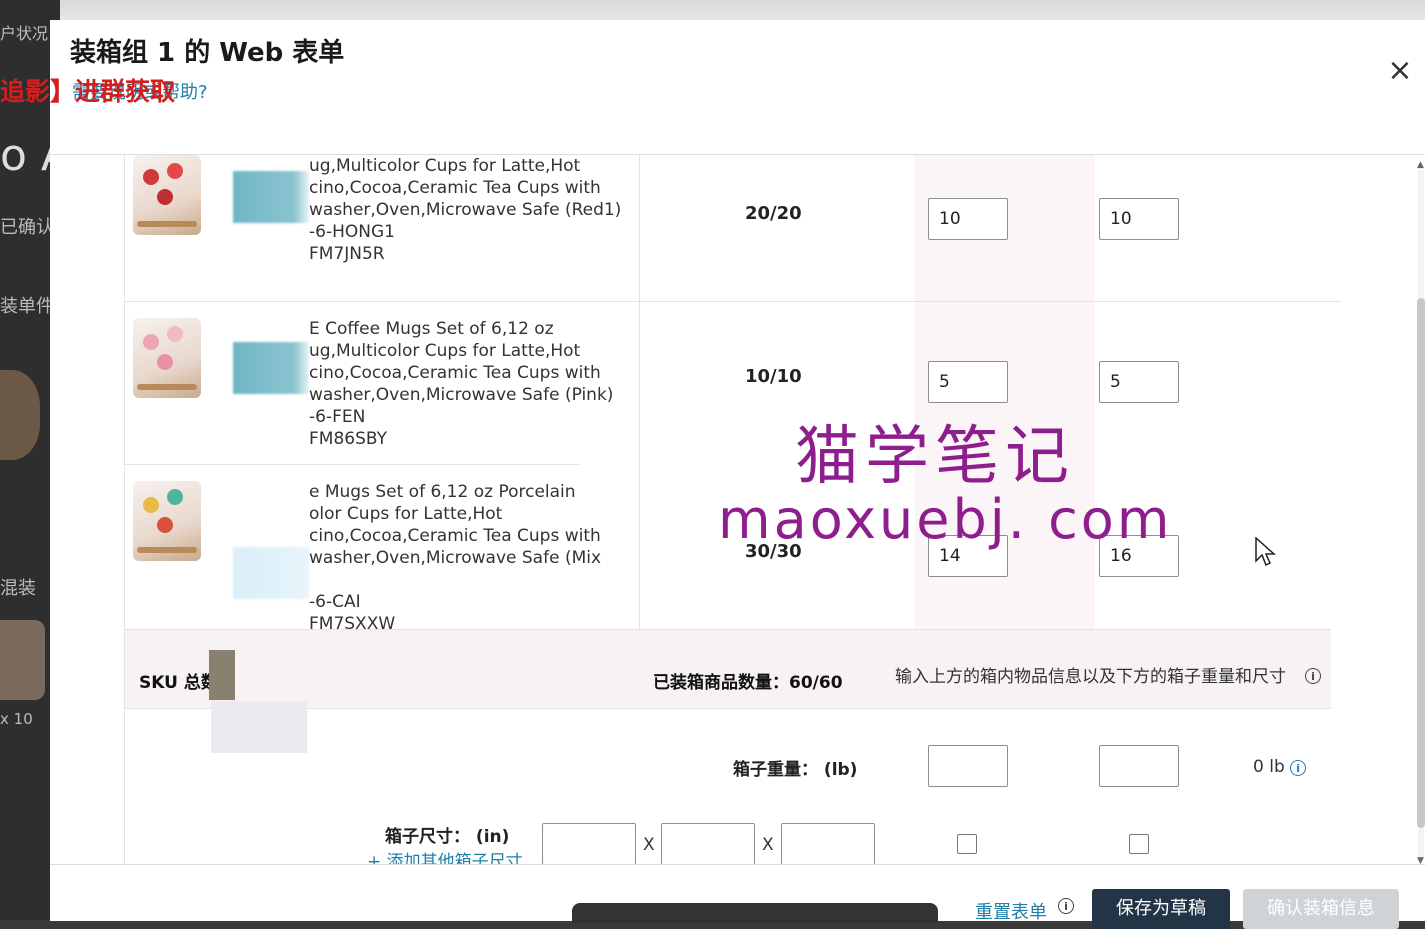 This screenshot has height=929, width=1425. Describe the element at coordinates (16, 719) in the screenshot. I see `bg-text-count: x 10` at that location.